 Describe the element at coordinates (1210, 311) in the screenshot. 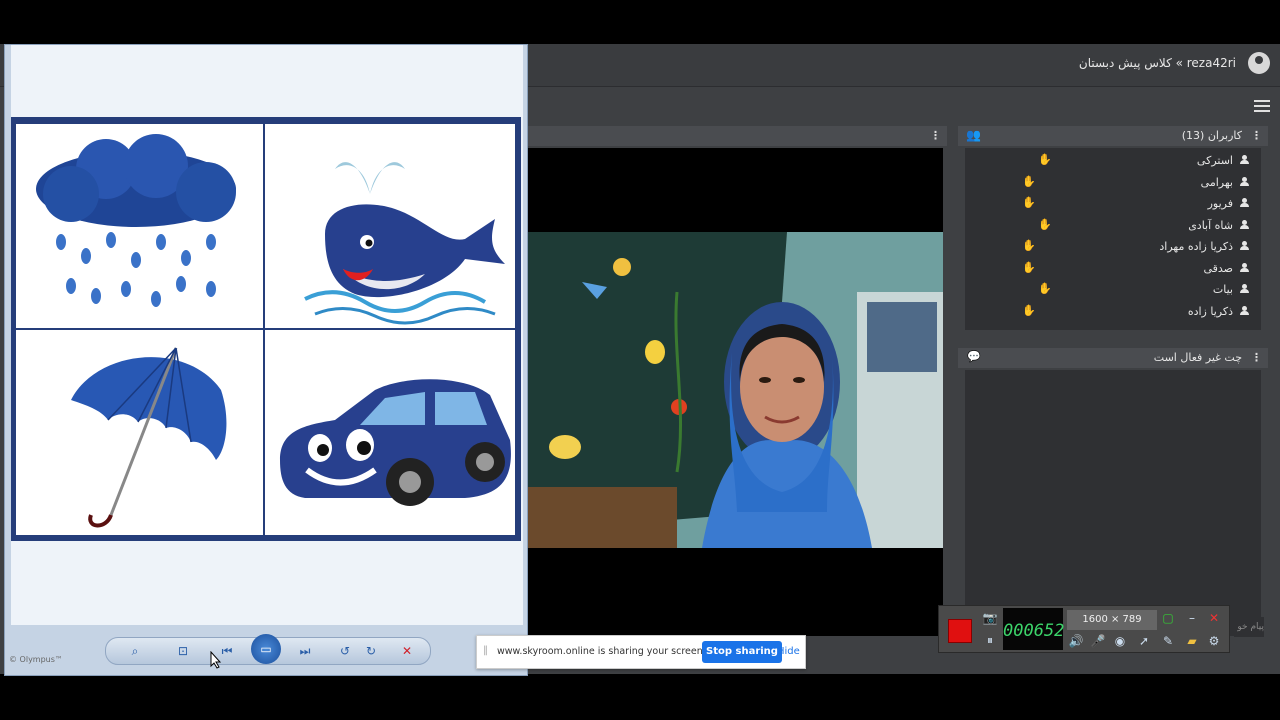

I see `user-name: ذکریا زاده` at that location.